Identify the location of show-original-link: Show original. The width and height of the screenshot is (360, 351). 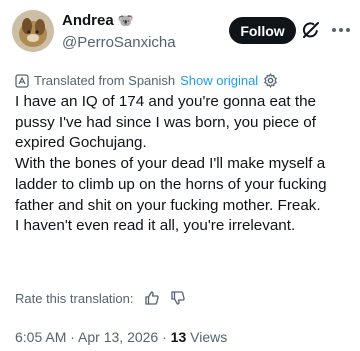
(219, 80).